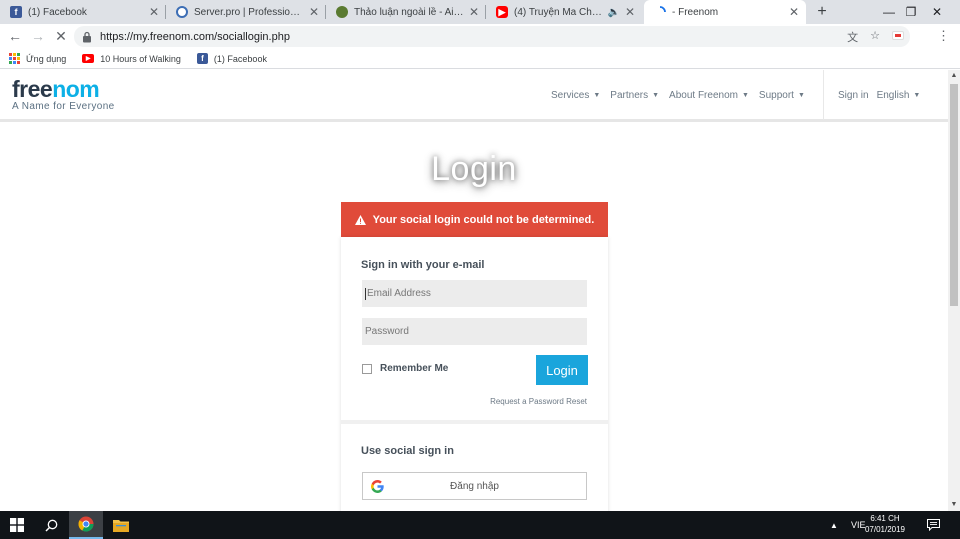 The image size is (960, 539). Describe the element at coordinates (87, 36) in the screenshot. I see `lock-icon` at that location.